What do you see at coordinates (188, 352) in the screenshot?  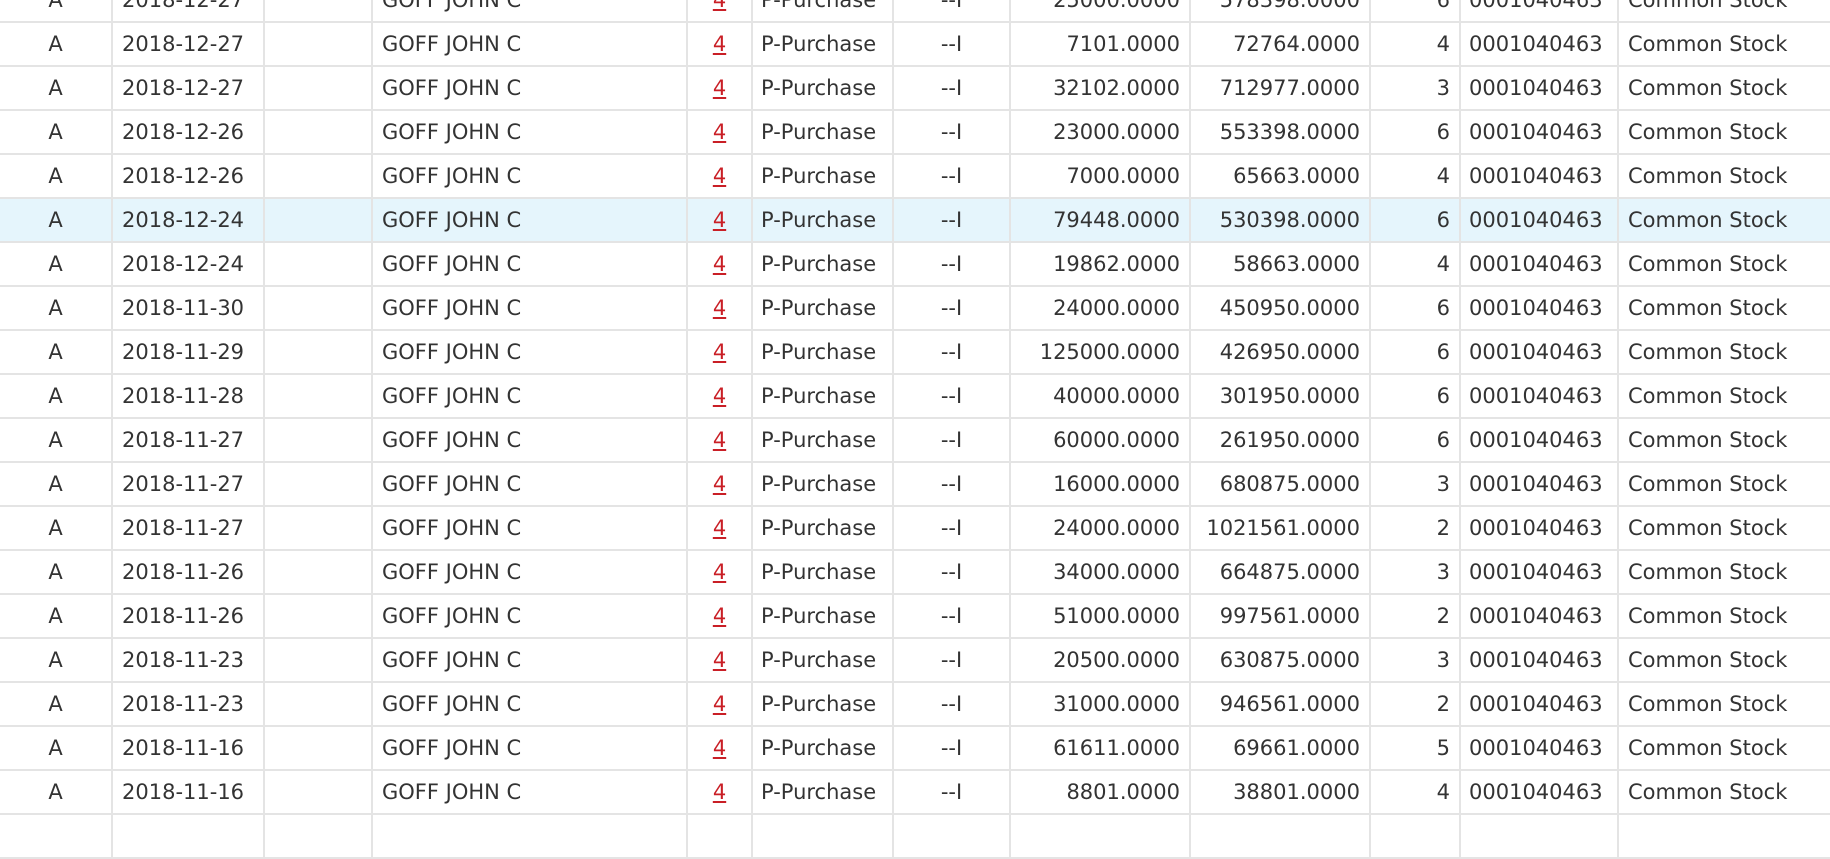 I see `cell-filing-date: 2018-11-29` at bounding box center [188, 352].